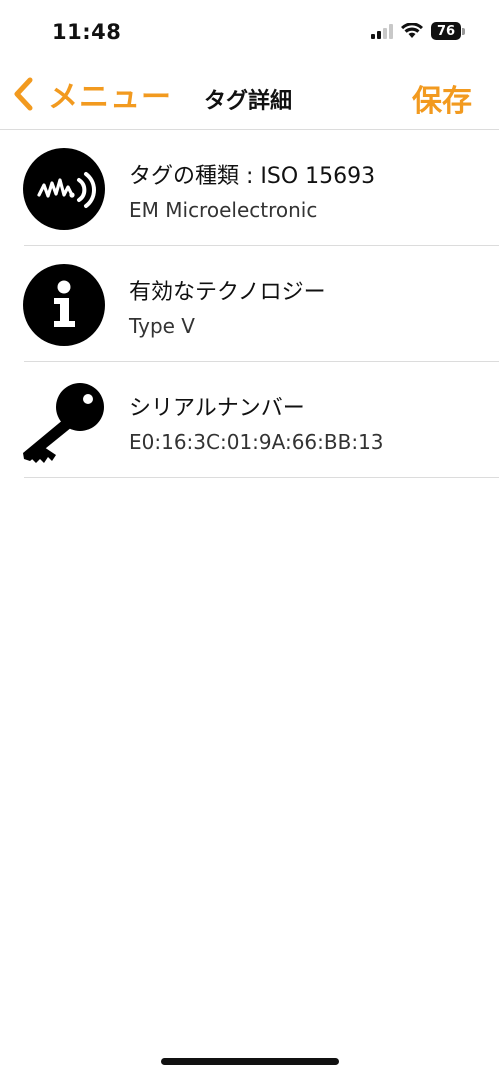 Image resolution: width=499 pixels, height=1080 pixels. Describe the element at coordinates (227, 292) in the screenshot. I see `technologies-label: 有効なテクノロジー` at that location.